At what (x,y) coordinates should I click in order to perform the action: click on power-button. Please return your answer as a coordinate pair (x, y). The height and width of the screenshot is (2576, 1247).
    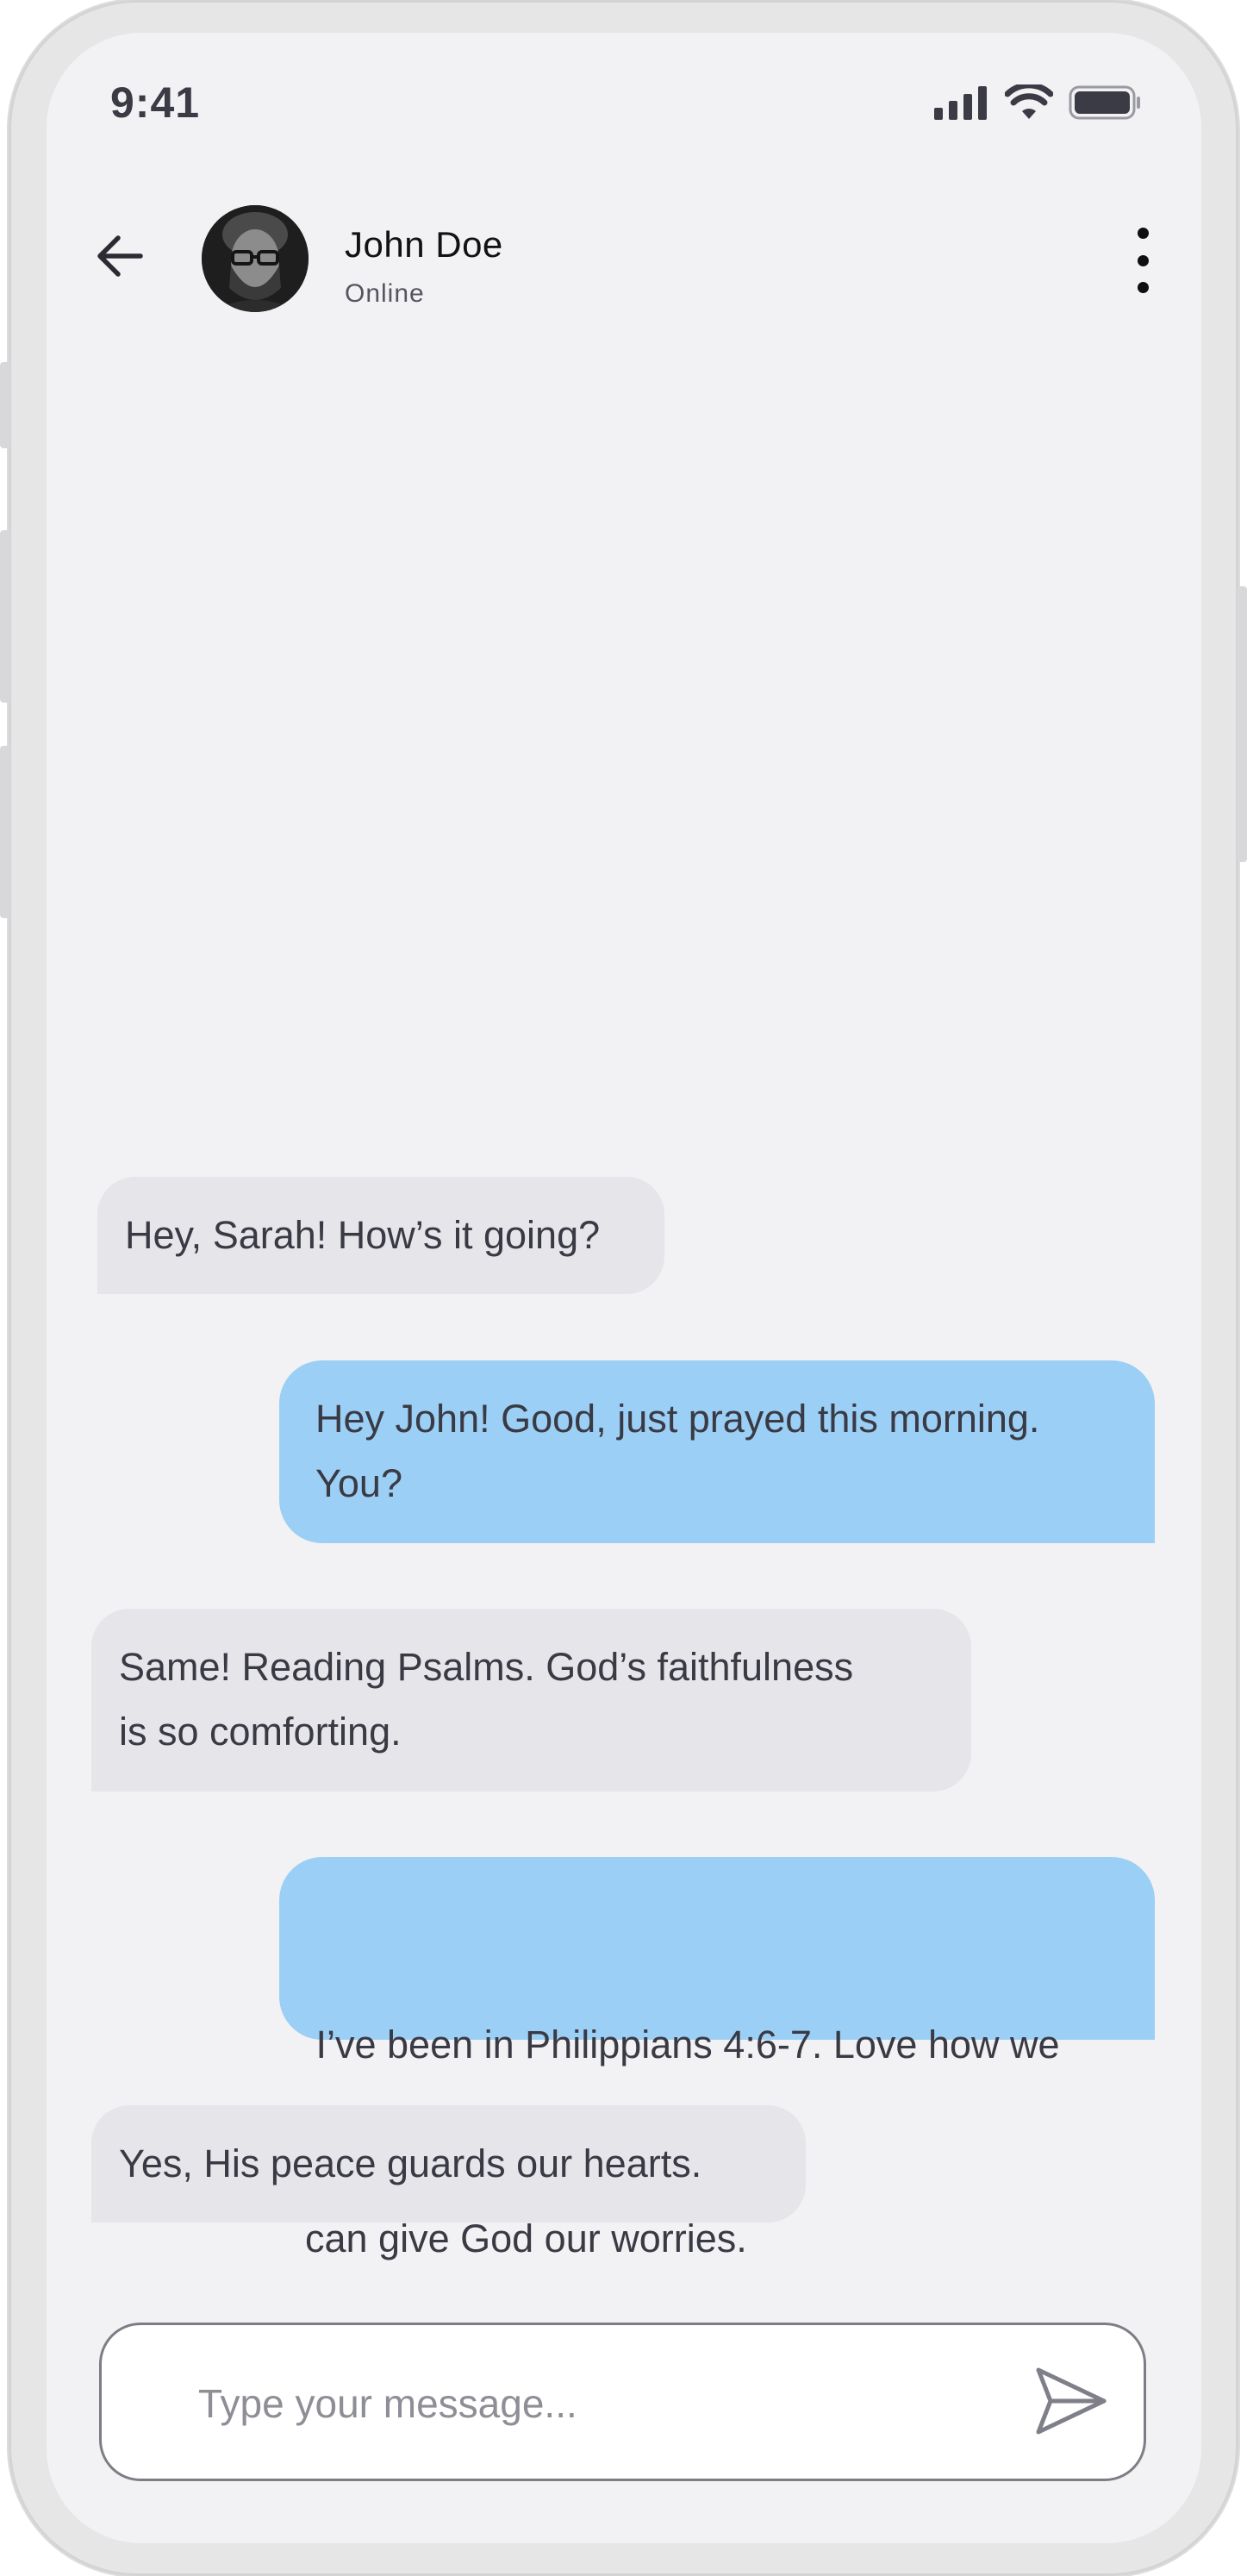
    Looking at the image, I should click on (1242, 724).